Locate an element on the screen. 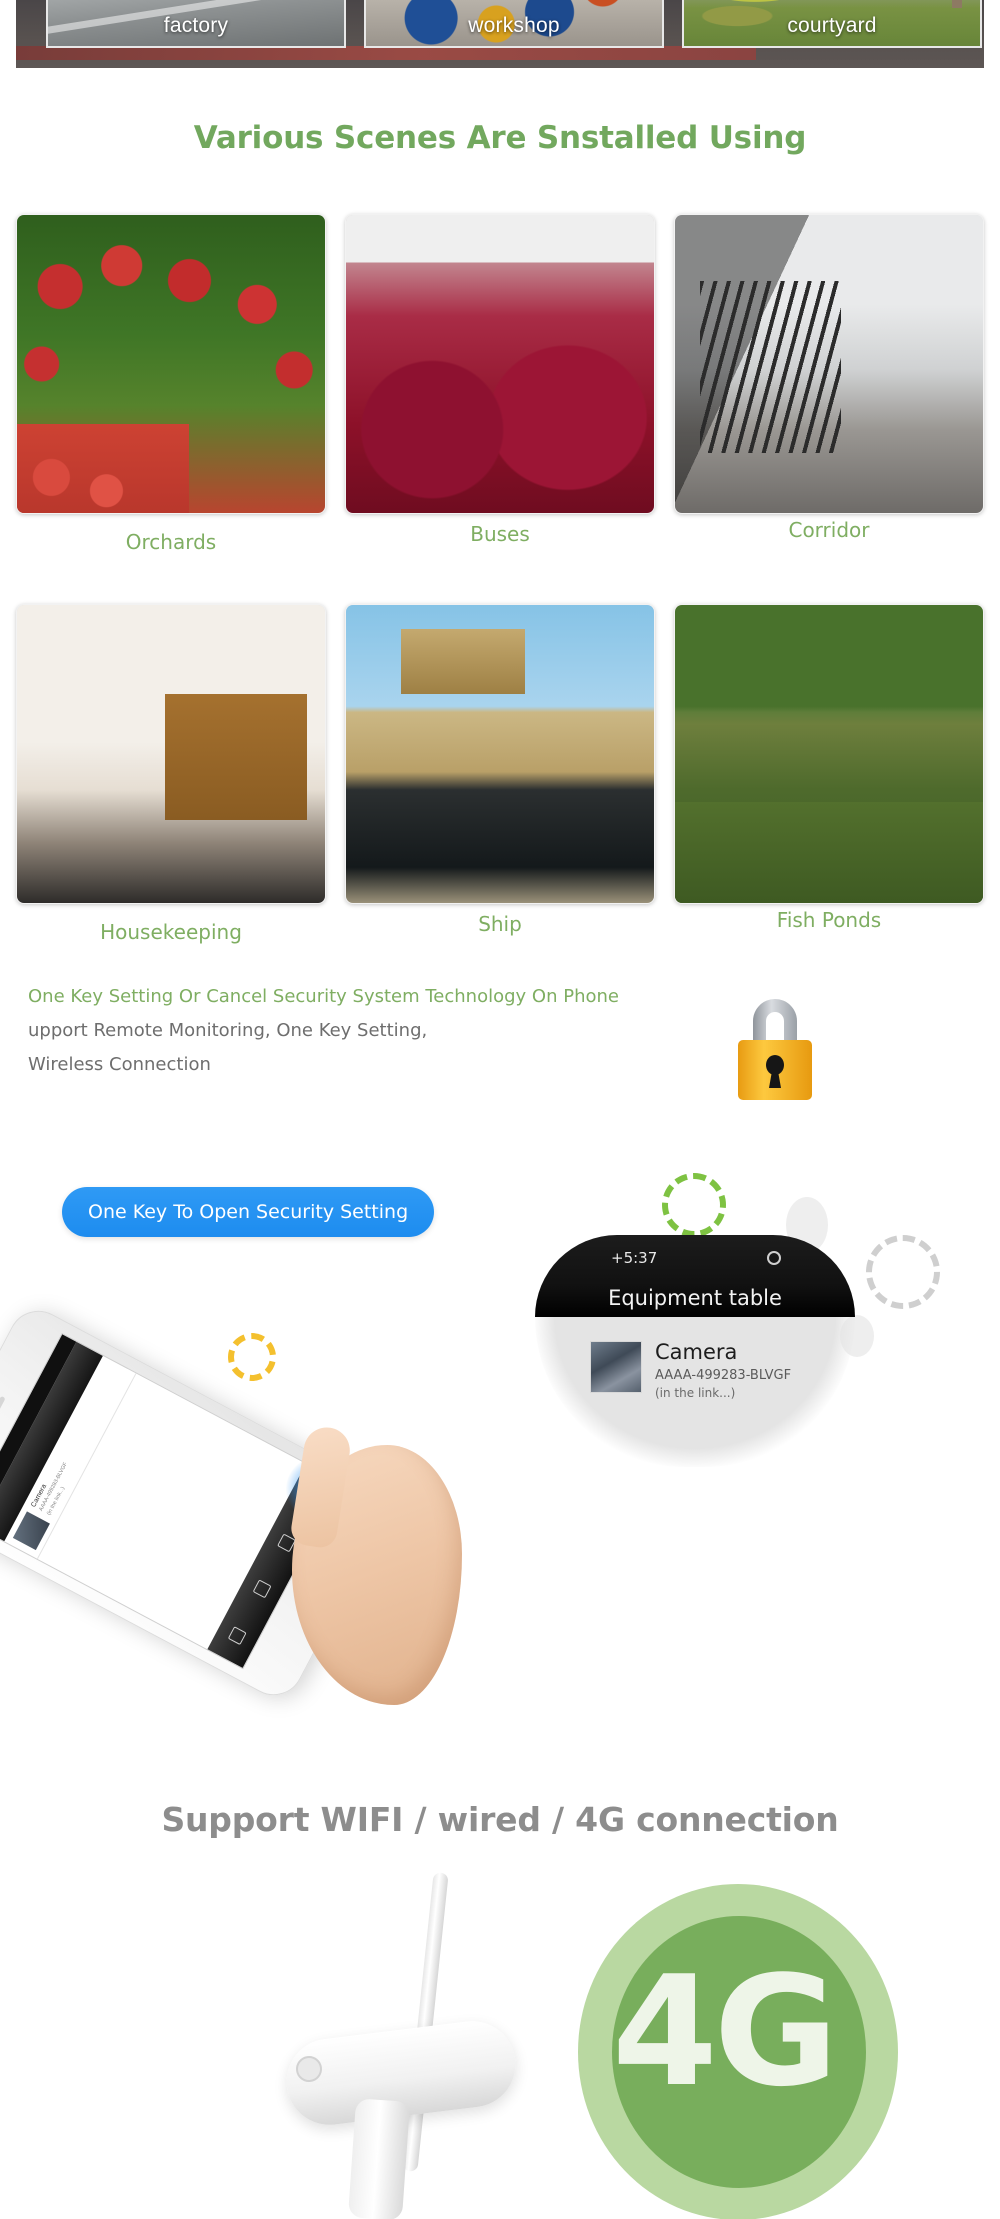  index-finger is located at coordinates (321, 1487).